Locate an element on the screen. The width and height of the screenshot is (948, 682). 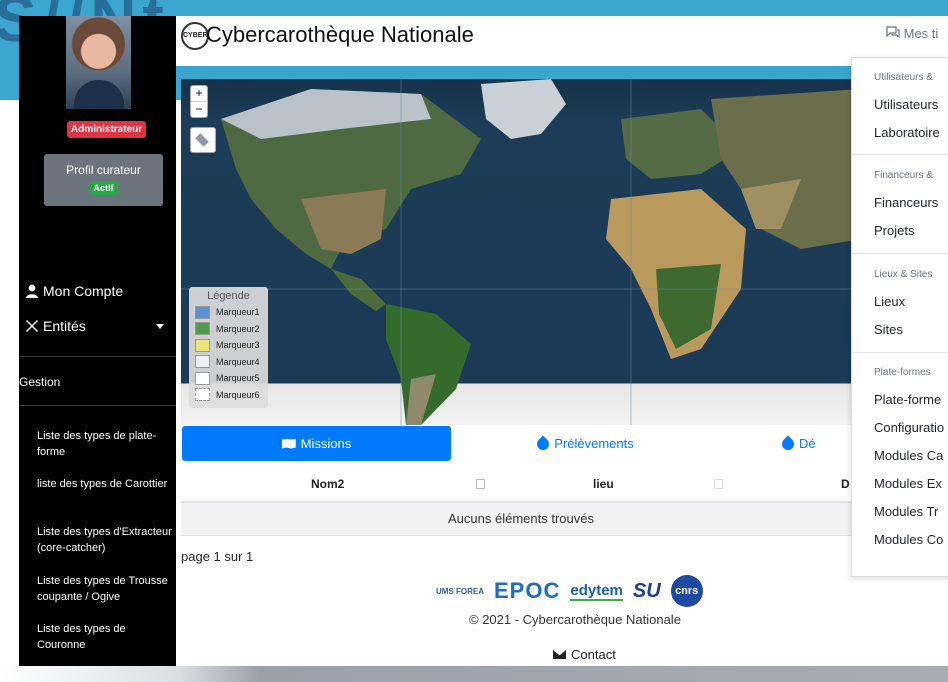
legend-entry: Marqueur4 is located at coordinates (231, 362).